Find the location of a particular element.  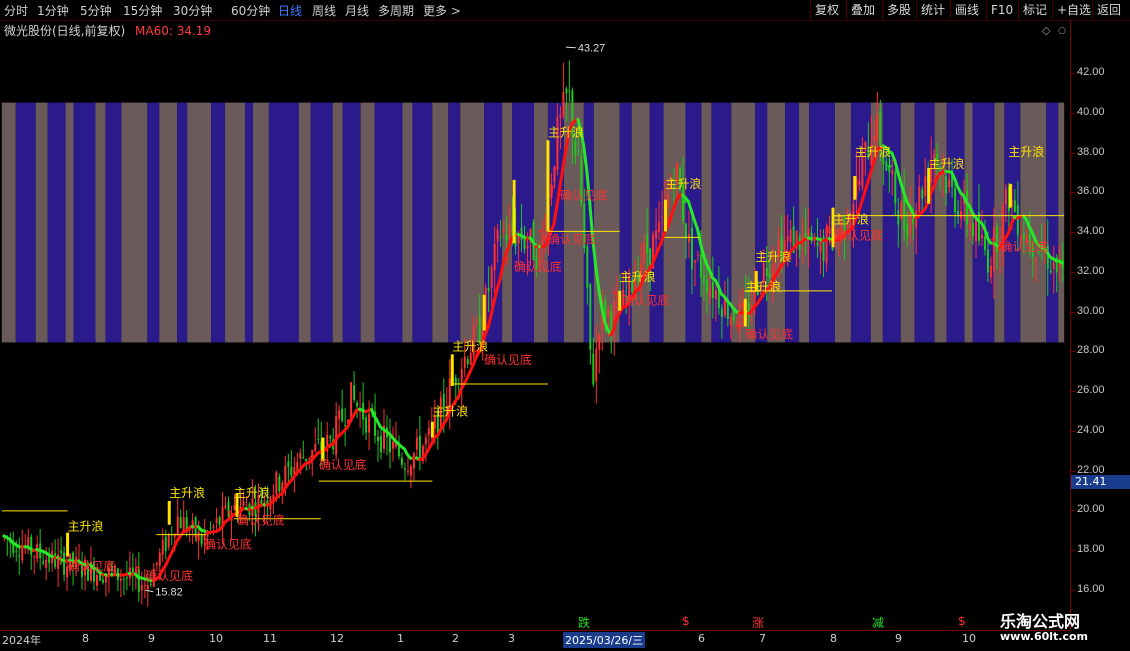

period-tab-weekly: 周线 is located at coordinates (324, 10).